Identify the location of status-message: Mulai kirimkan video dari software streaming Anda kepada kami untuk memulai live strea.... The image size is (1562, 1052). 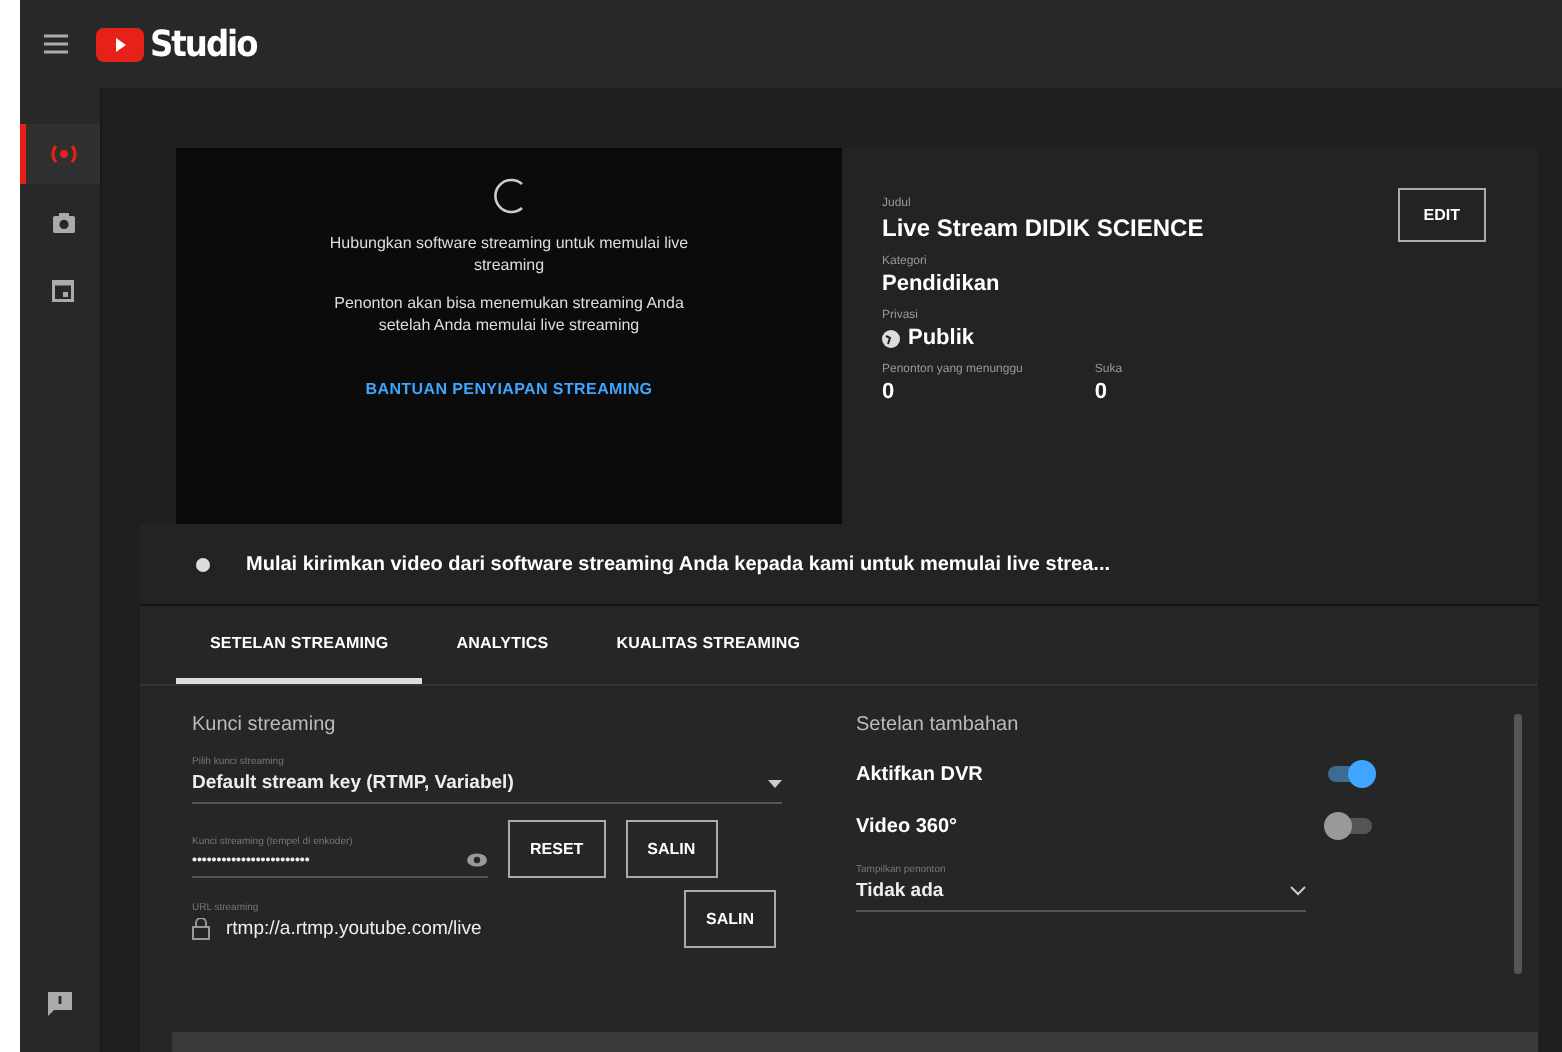
(678, 564).